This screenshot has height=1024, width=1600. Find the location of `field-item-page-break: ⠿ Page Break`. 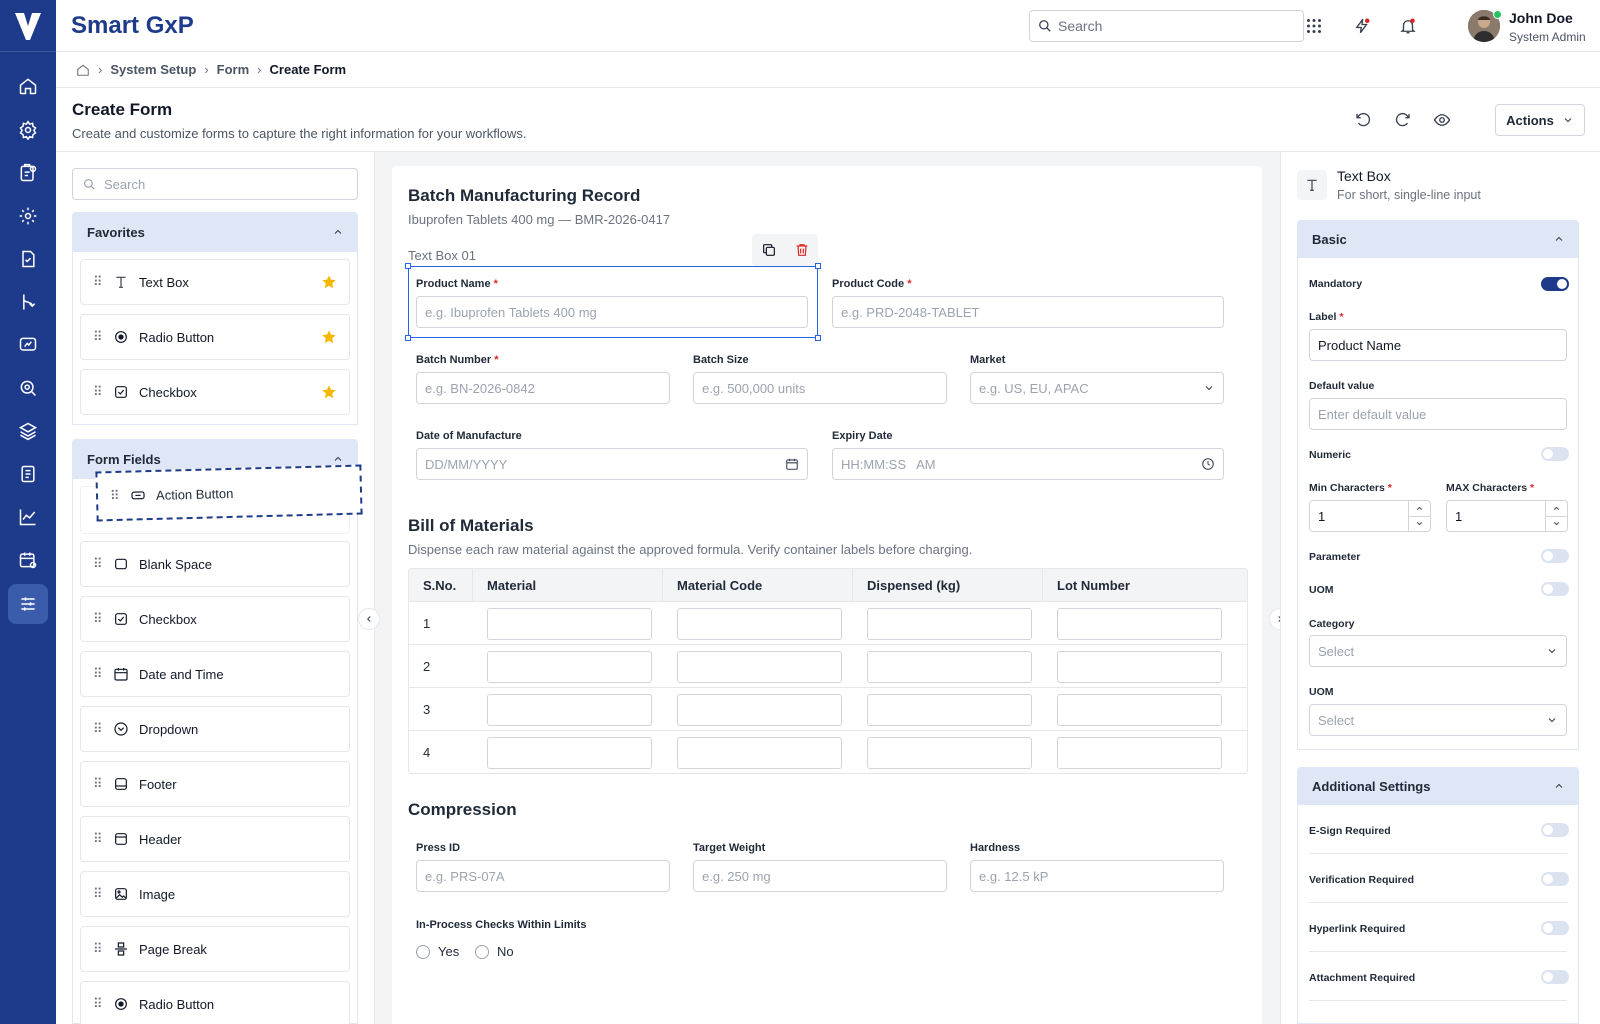

field-item-page-break: ⠿ Page Break is located at coordinates (215, 949).